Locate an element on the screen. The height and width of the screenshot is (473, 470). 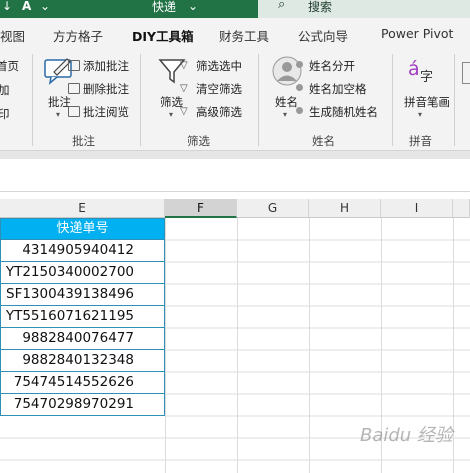
tab-formula-wizard: 公式向导 is located at coordinates (323, 35).